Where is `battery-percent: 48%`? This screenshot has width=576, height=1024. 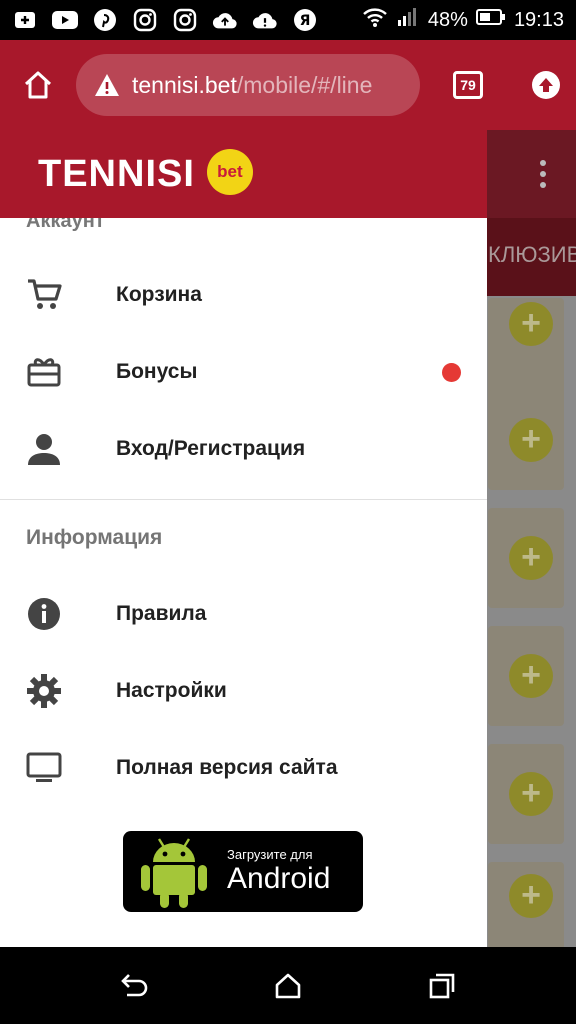 battery-percent: 48% is located at coordinates (447, 19).